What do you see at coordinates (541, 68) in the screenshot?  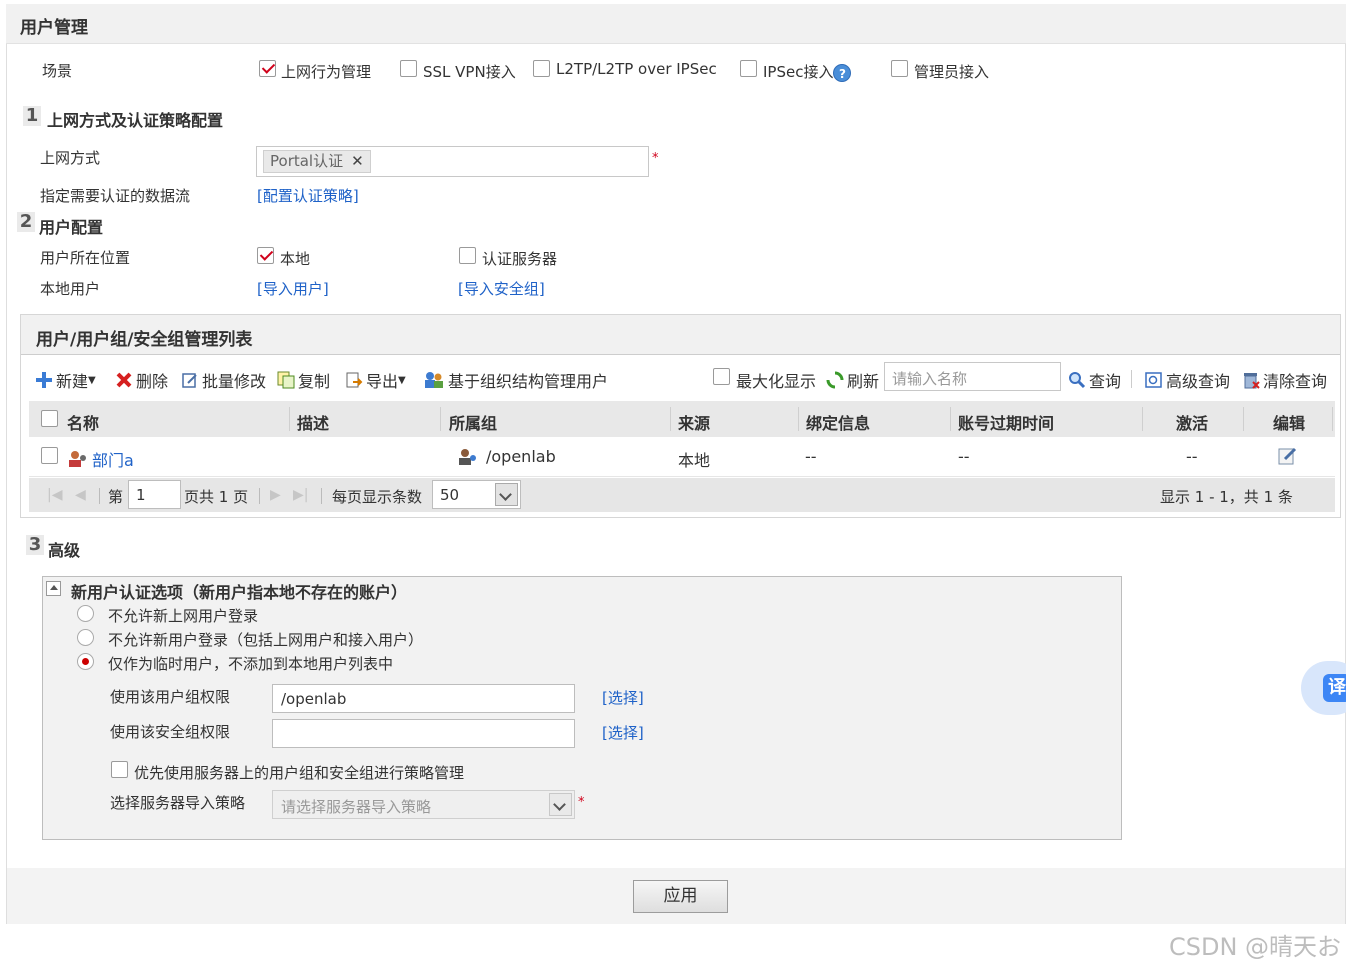 I see `scenario-checkbox-l2tp` at bounding box center [541, 68].